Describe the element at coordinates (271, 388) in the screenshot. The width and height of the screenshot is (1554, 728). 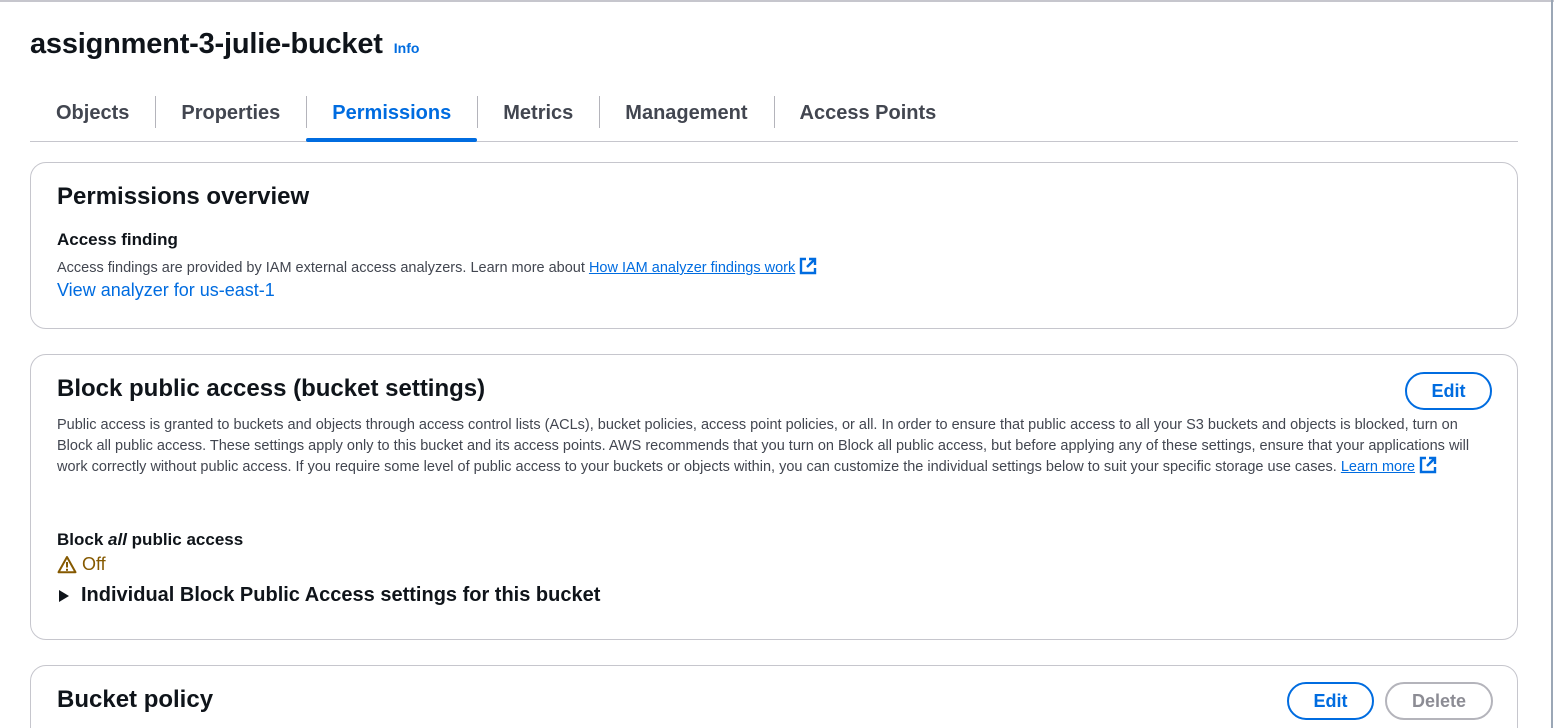
I see `block-public-access-title: Block public access (bucket settings)` at that location.